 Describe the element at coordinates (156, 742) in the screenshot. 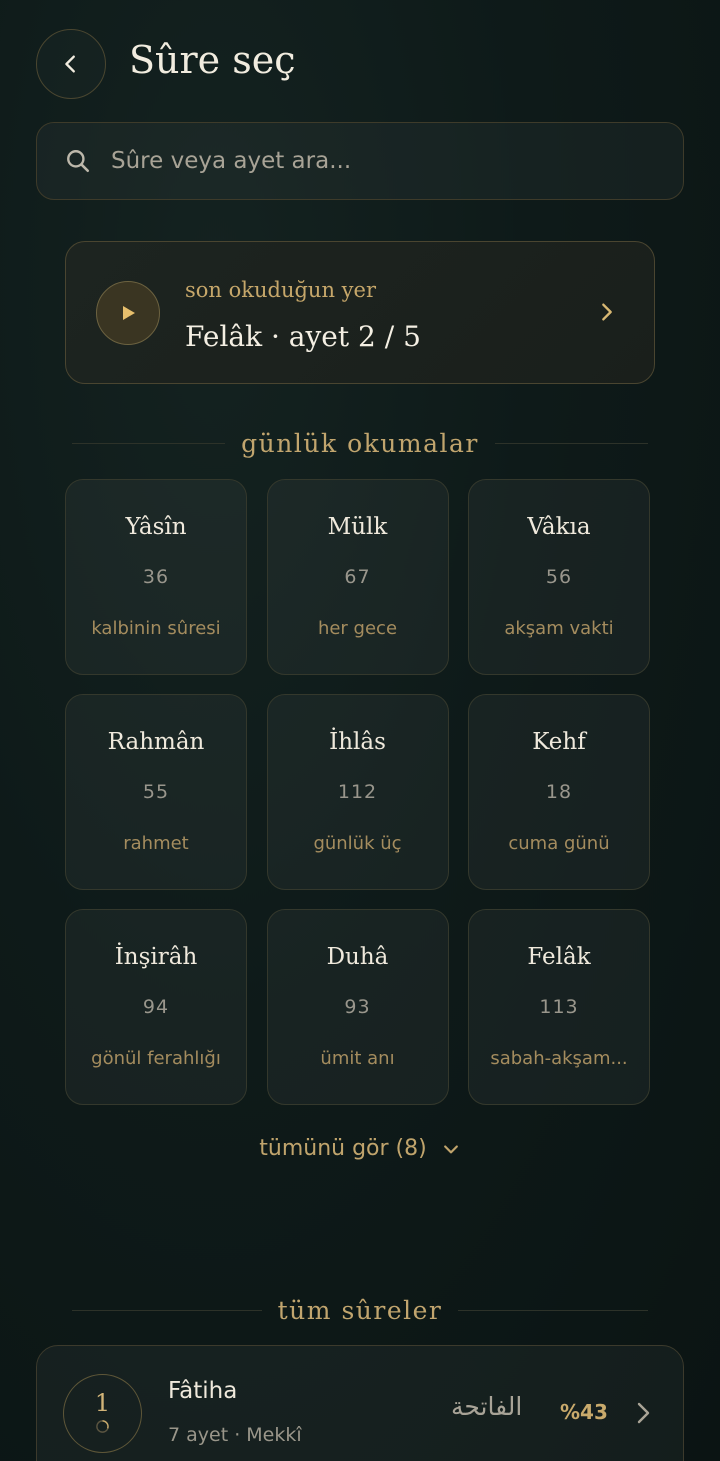

I see `surah-name: Rahmân` at that location.